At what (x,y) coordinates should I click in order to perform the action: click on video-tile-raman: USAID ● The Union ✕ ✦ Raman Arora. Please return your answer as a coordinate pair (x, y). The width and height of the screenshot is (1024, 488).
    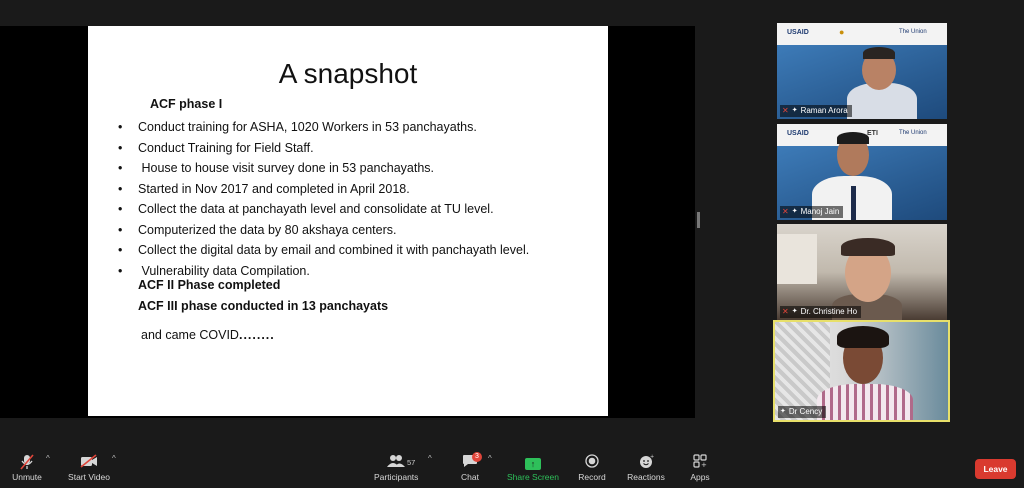
    Looking at the image, I should click on (862, 71).